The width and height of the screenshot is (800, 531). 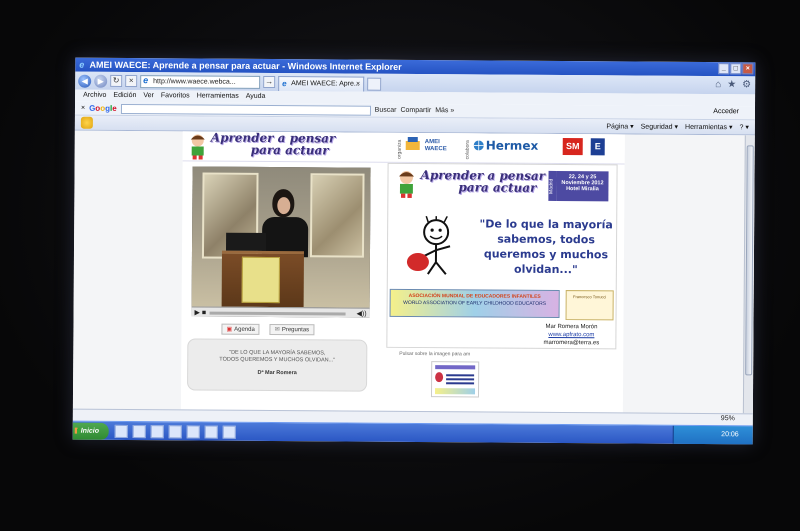 I want to click on clock: 20:06, so click(x=730, y=434).